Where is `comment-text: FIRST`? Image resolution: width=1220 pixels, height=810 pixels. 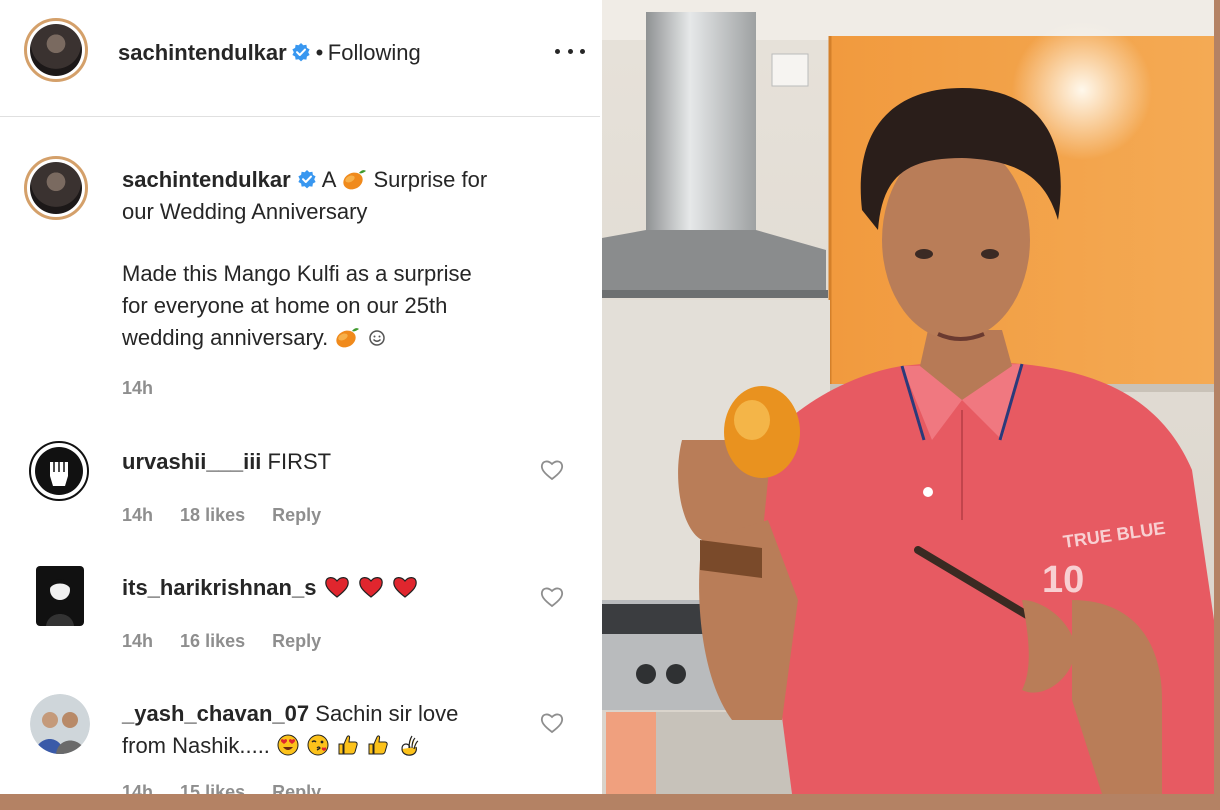
comment-text: FIRST is located at coordinates (299, 461).